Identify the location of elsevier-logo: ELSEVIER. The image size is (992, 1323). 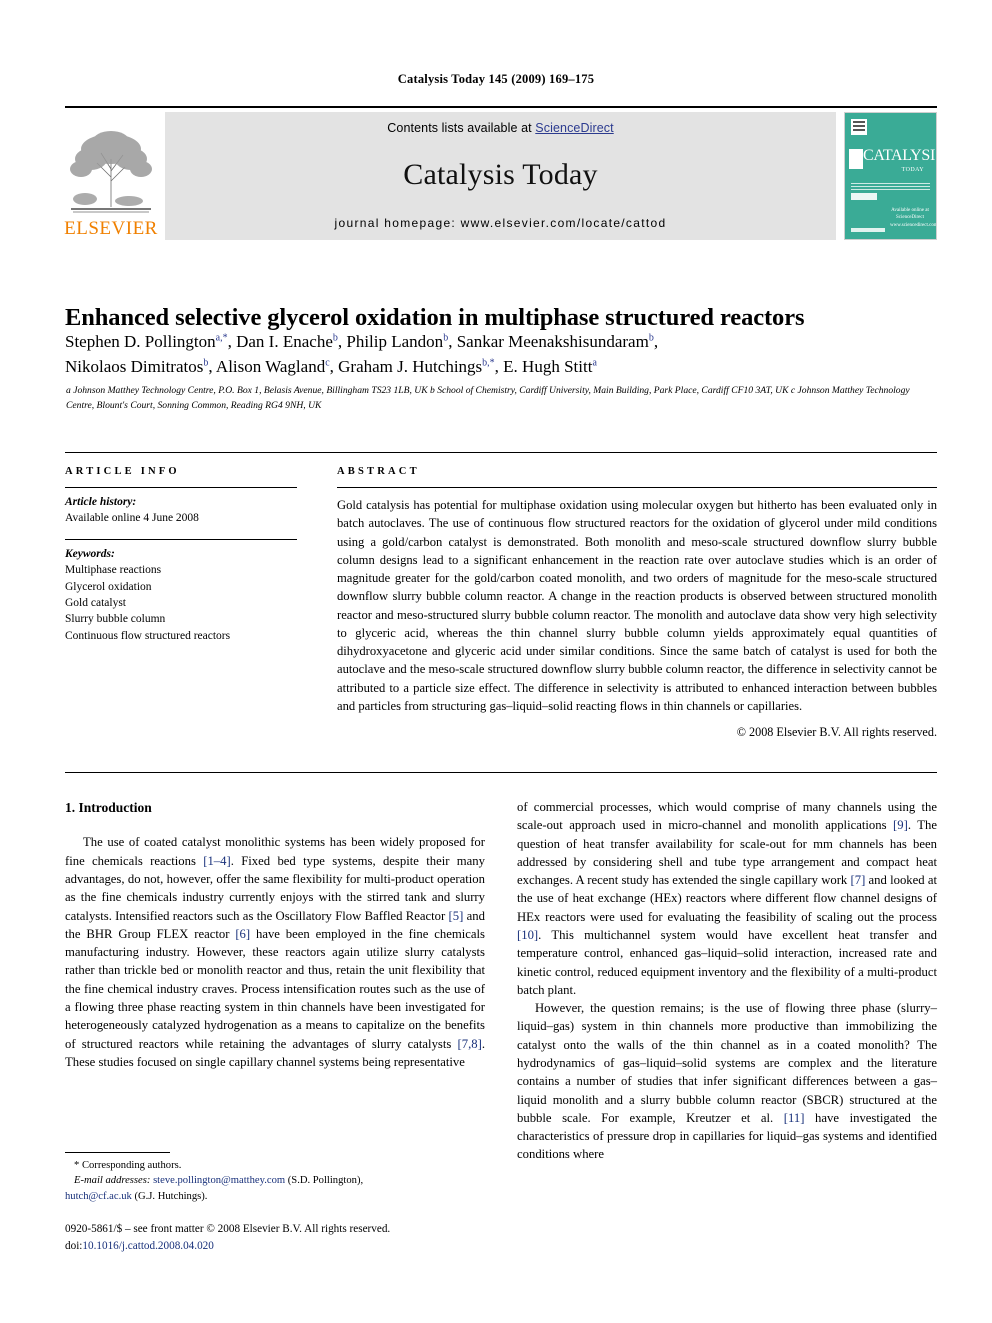
(111, 176).